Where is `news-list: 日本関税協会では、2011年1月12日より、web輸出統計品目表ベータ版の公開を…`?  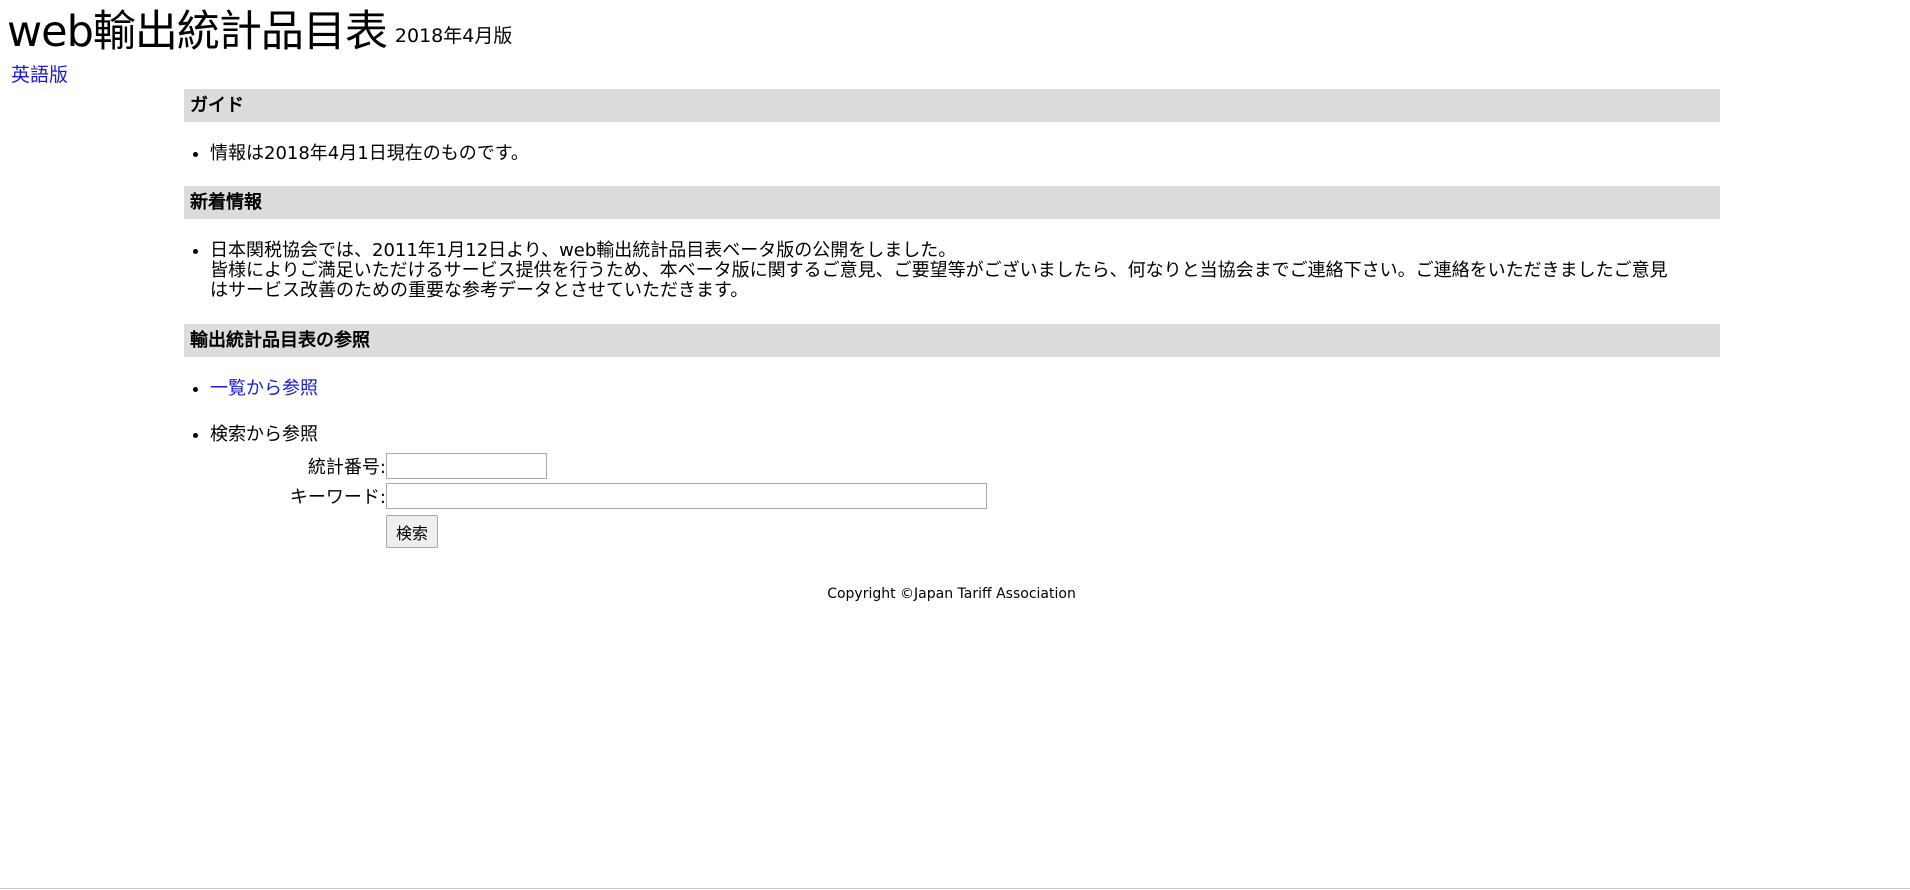
news-list: 日本関税協会では、2011年1月12日より、web輸出統計品目表ベータ版の公開を… is located at coordinates (952, 271).